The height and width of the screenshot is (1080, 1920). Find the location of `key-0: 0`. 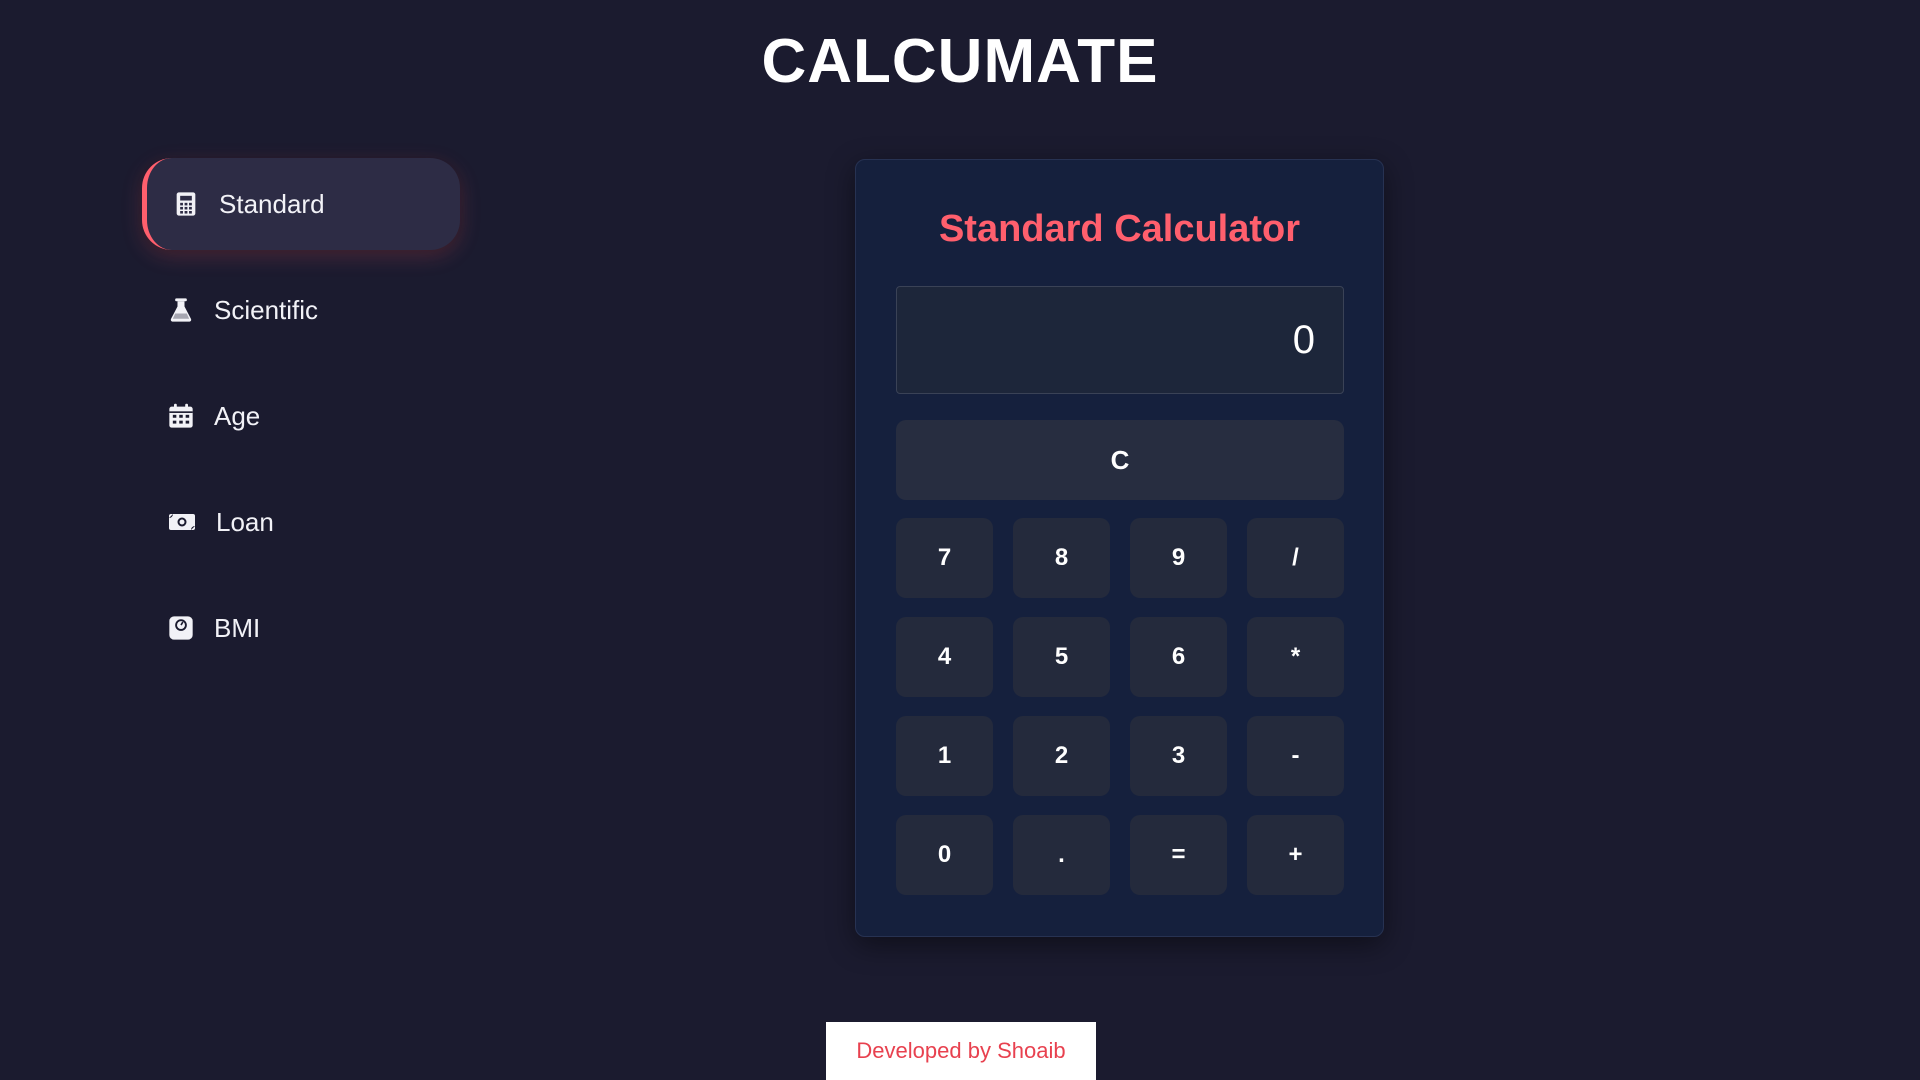

key-0: 0 is located at coordinates (944, 855).